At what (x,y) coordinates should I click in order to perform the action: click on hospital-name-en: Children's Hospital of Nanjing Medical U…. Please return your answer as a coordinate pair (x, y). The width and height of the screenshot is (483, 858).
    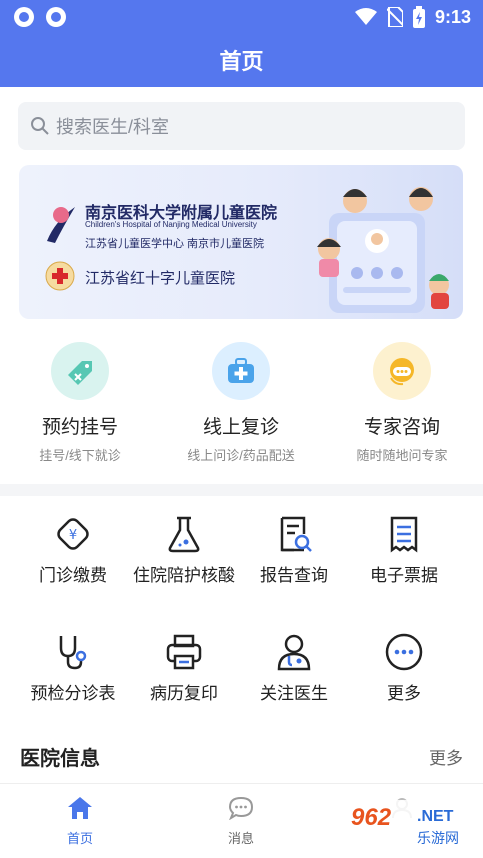
    Looking at the image, I should click on (171, 224).